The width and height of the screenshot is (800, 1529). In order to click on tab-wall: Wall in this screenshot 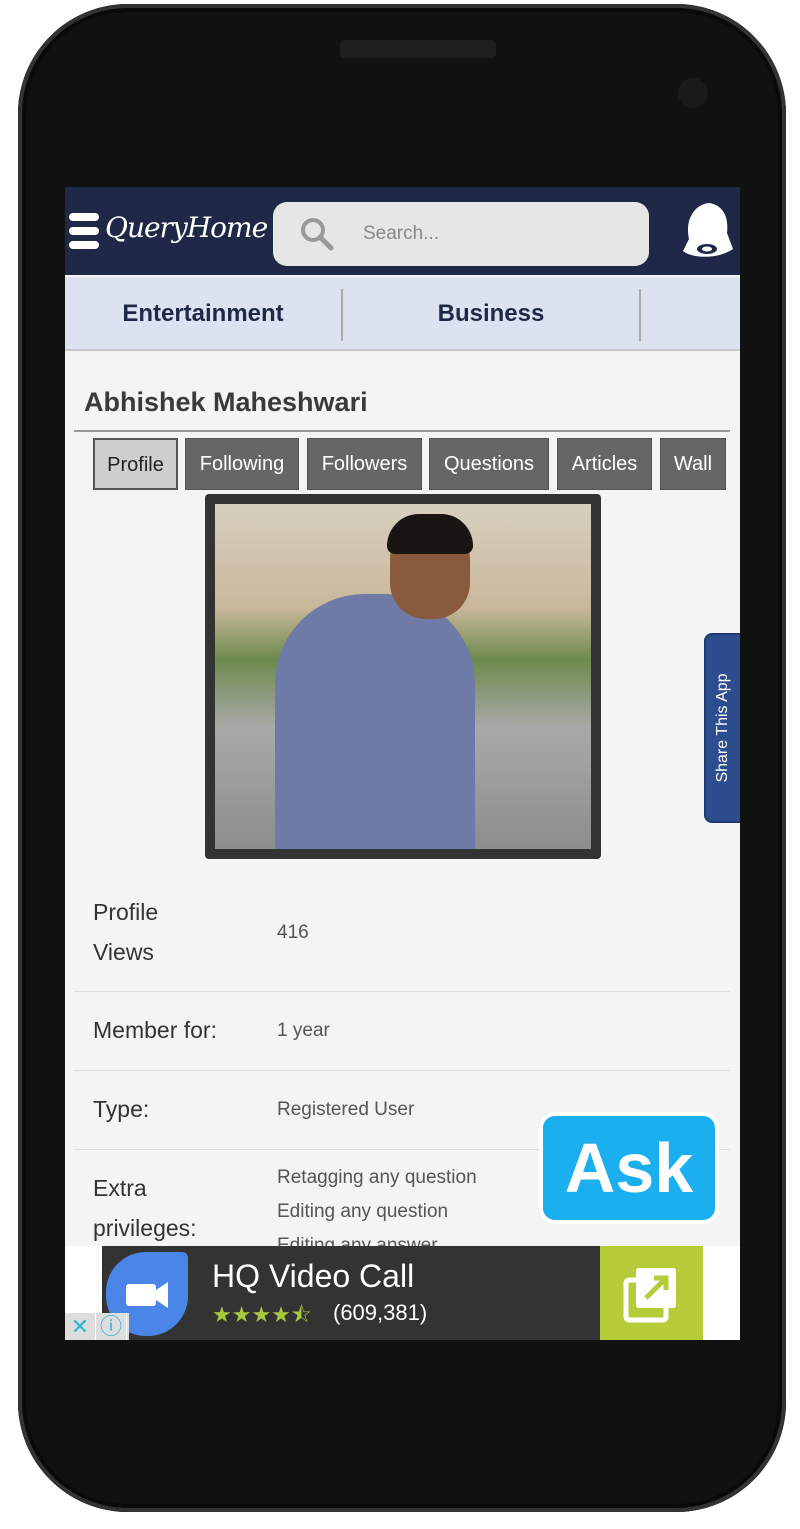, I will do `click(693, 464)`.